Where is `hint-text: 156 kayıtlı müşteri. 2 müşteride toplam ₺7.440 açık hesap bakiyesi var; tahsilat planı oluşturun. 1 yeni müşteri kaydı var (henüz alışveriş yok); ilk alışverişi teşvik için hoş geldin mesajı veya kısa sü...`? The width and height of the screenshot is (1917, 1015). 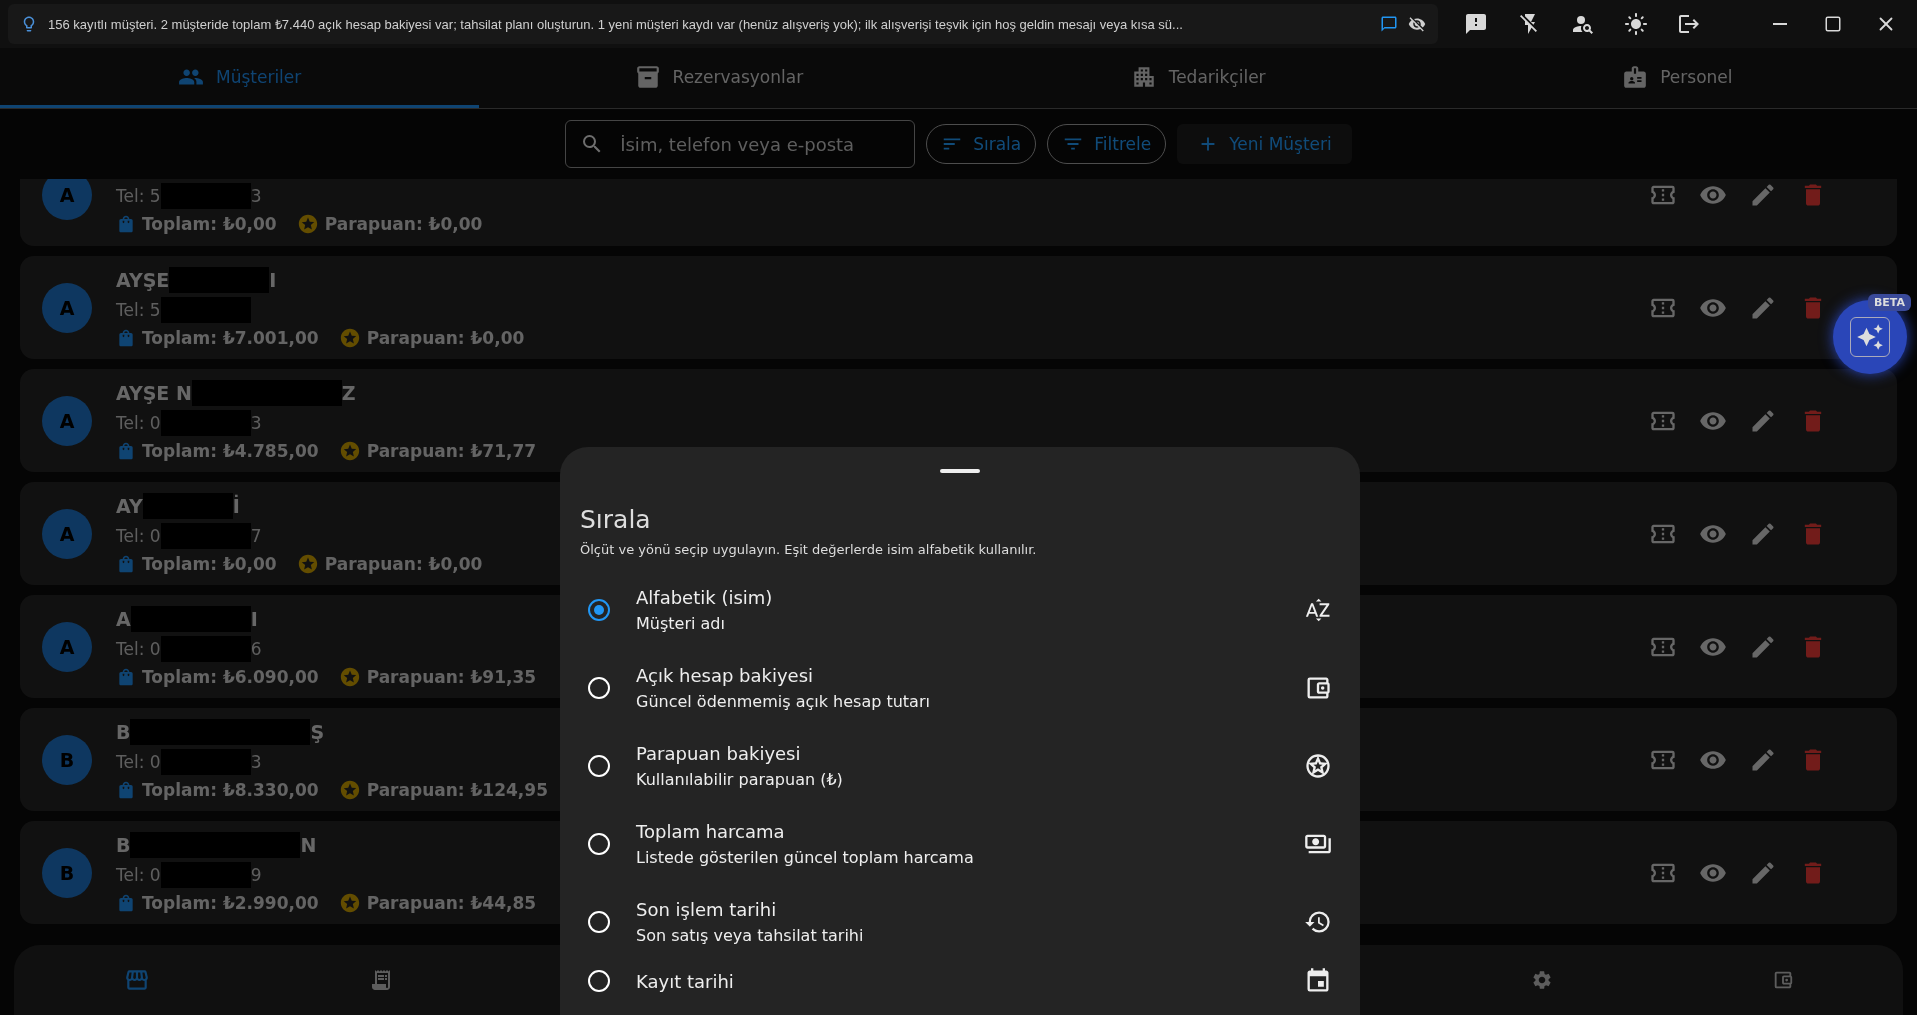
hint-text: 156 kayıtlı müşteri. 2 müşteride toplam ₺7.440 açık hesap bakiyesi var; tahsilat planı oluşturun. 1 yeni müşteri kaydı var (henüz alışveriş yok); ilk alışverişi teşvik için hoş geldin mesajı veya kısa sü... is located at coordinates (616, 24).